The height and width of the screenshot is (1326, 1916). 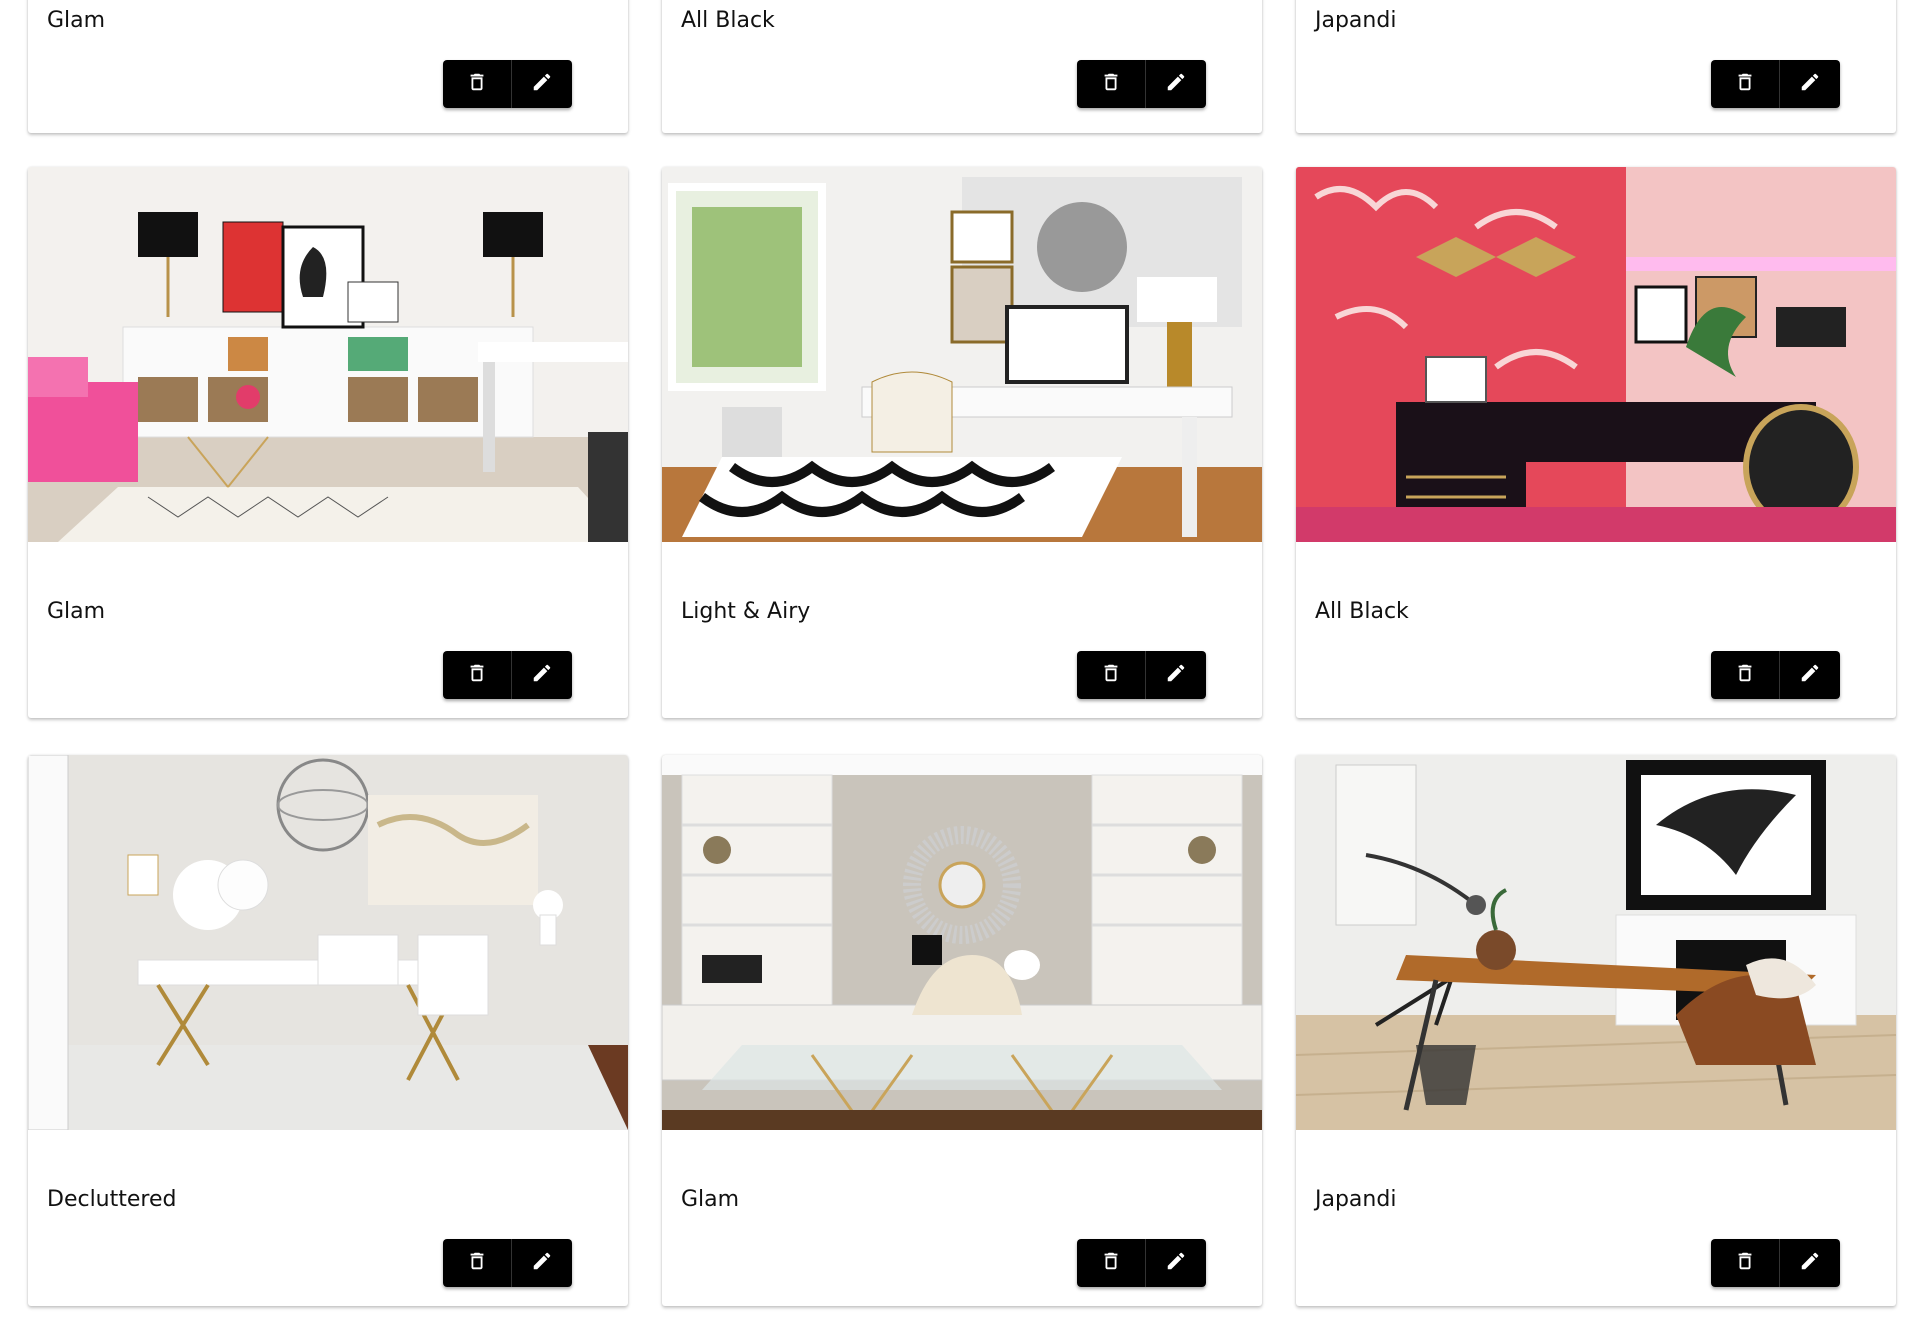 I want to click on glam-shelves-office-image, so click(x=962, y=942).